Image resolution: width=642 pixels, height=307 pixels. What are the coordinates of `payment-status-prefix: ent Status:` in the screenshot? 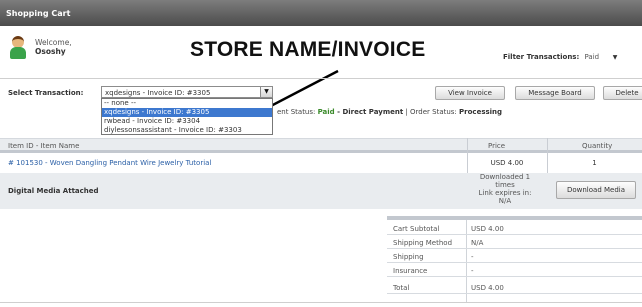 It's located at (297, 112).